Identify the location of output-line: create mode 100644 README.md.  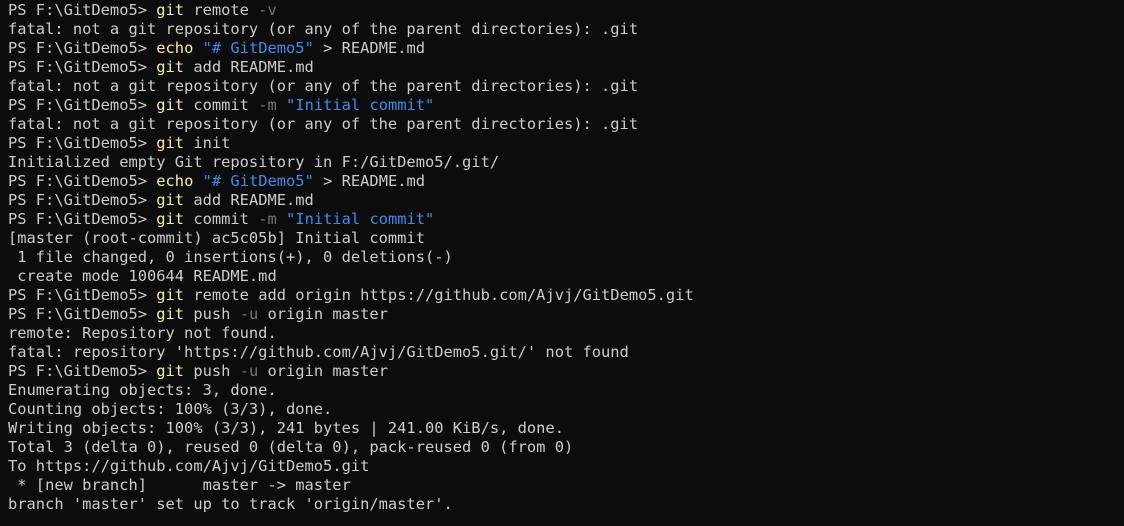
(566, 276).